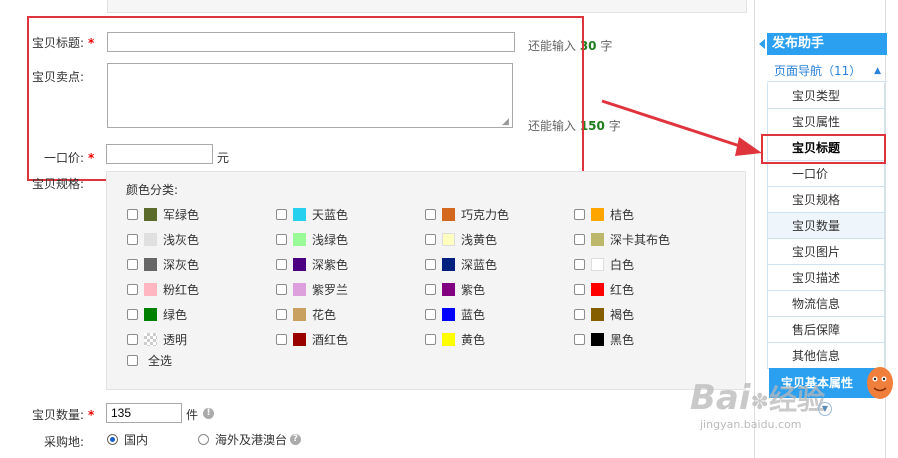  Describe the element at coordinates (127, 439) in the screenshot. I see `purchase-option-domestic: 国内` at that location.